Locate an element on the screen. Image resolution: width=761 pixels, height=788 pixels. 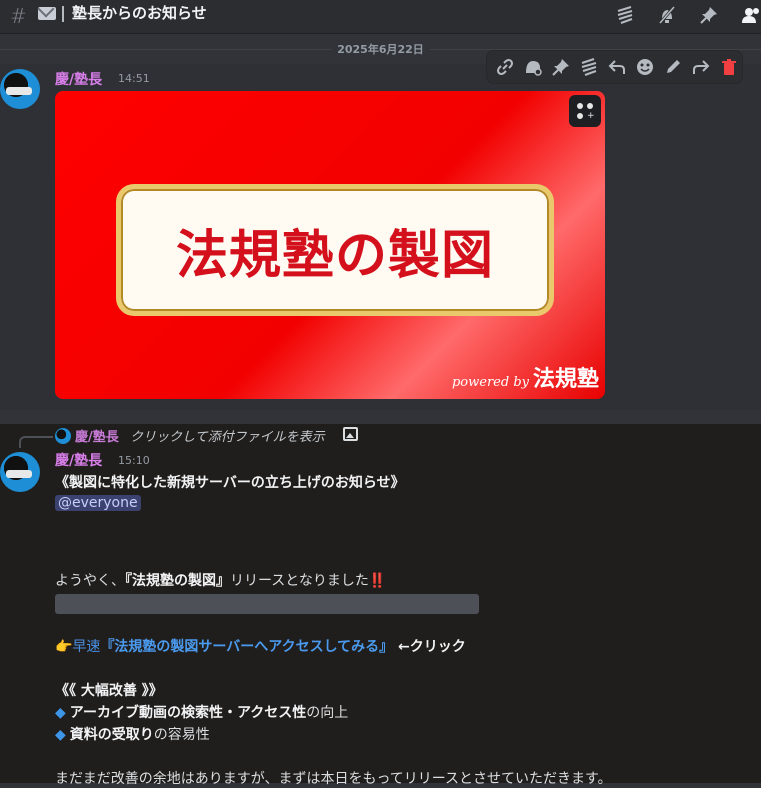
timestamp: 14:51 is located at coordinates (134, 78).